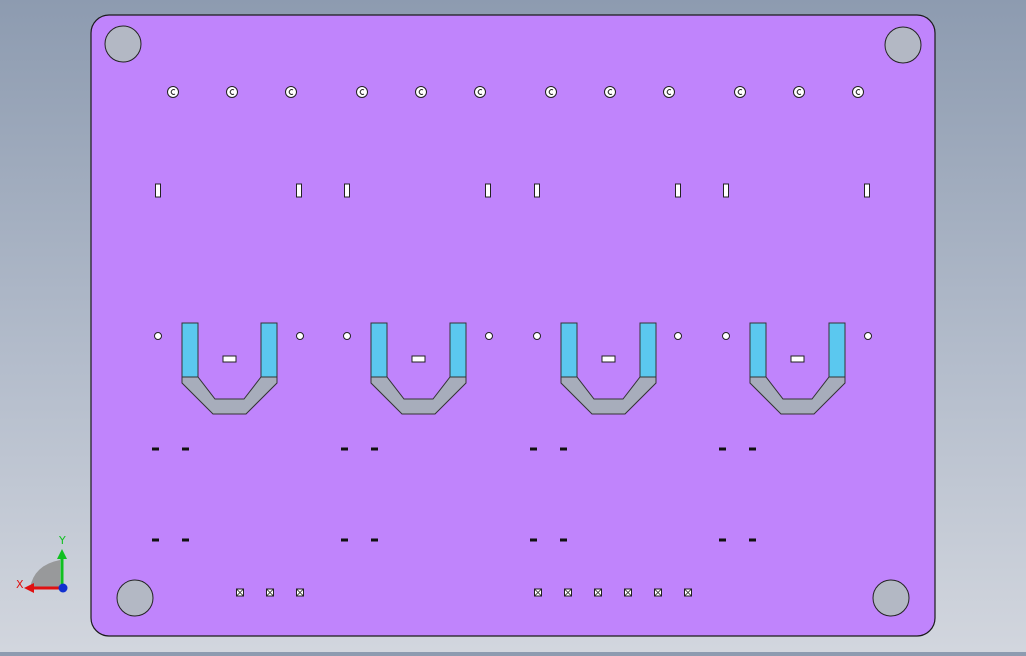  I want to click on y-axis-label: Y, so click(62, 540).